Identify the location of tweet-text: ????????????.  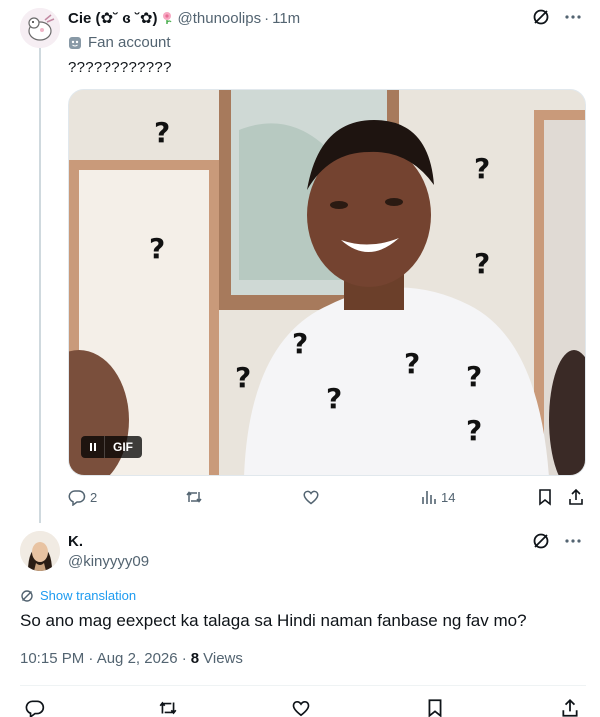
(120, 67).